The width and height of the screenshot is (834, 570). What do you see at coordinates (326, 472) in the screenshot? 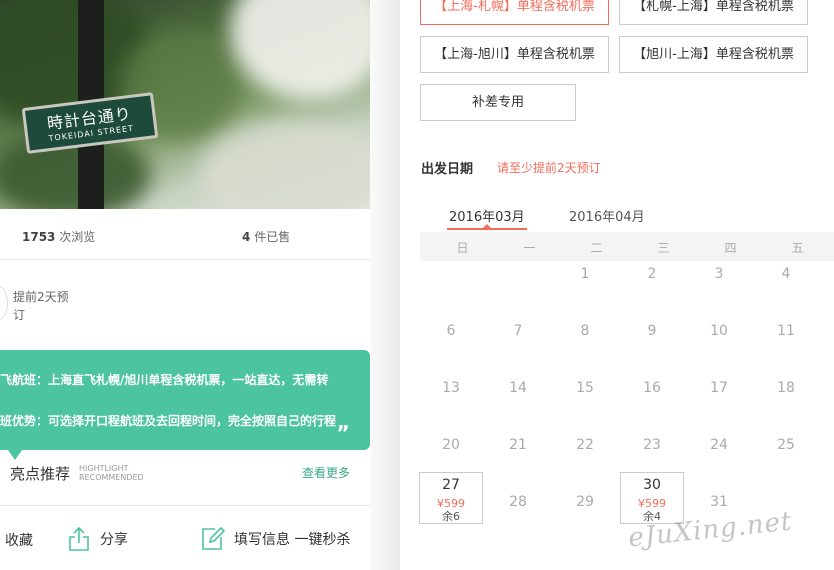
I see `see-more-link: 查看更多` at bounding box center [326, 472].